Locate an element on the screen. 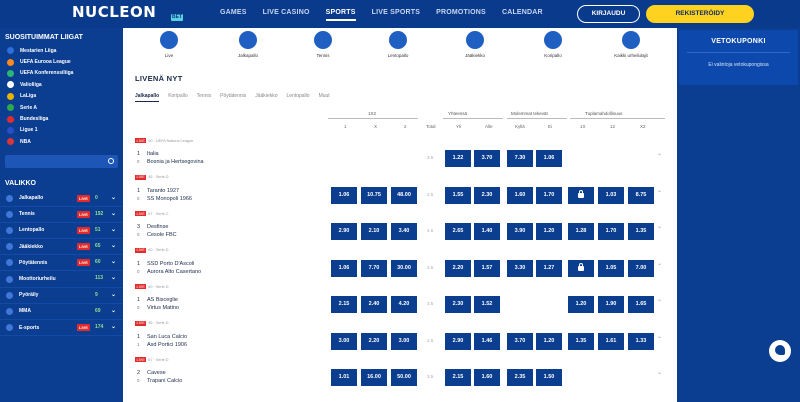  odds-button: 2.10 is located at coordinates (374, 231).